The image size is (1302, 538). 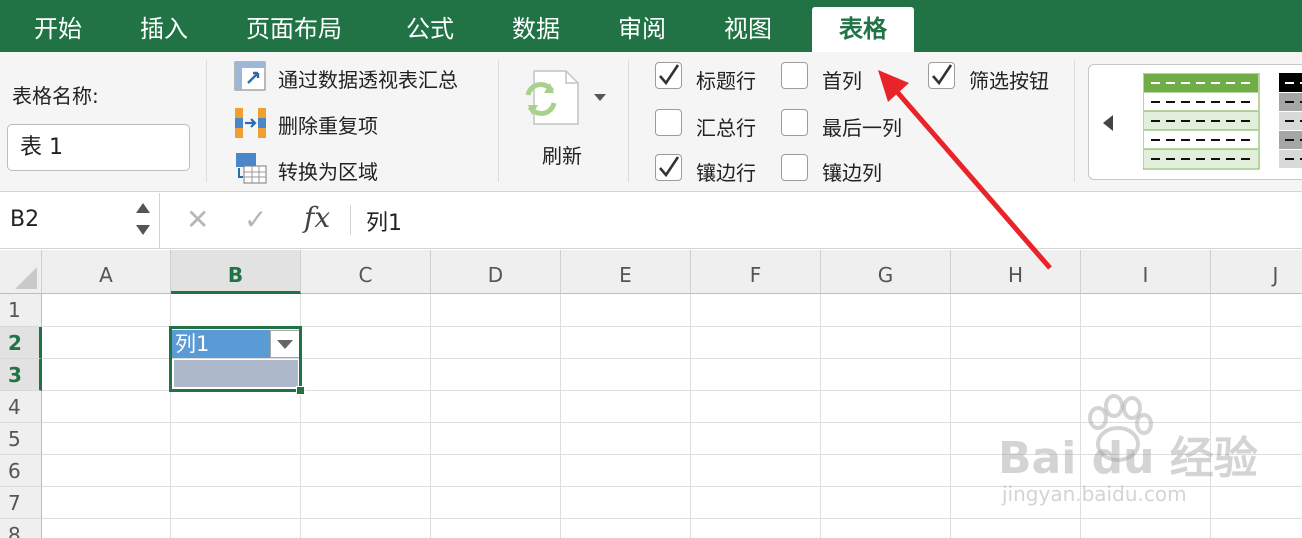 What do you see at coordinates (21, 310) in the screenshot?
I see `row-header-1: 1` at bounding box center [21, 310].